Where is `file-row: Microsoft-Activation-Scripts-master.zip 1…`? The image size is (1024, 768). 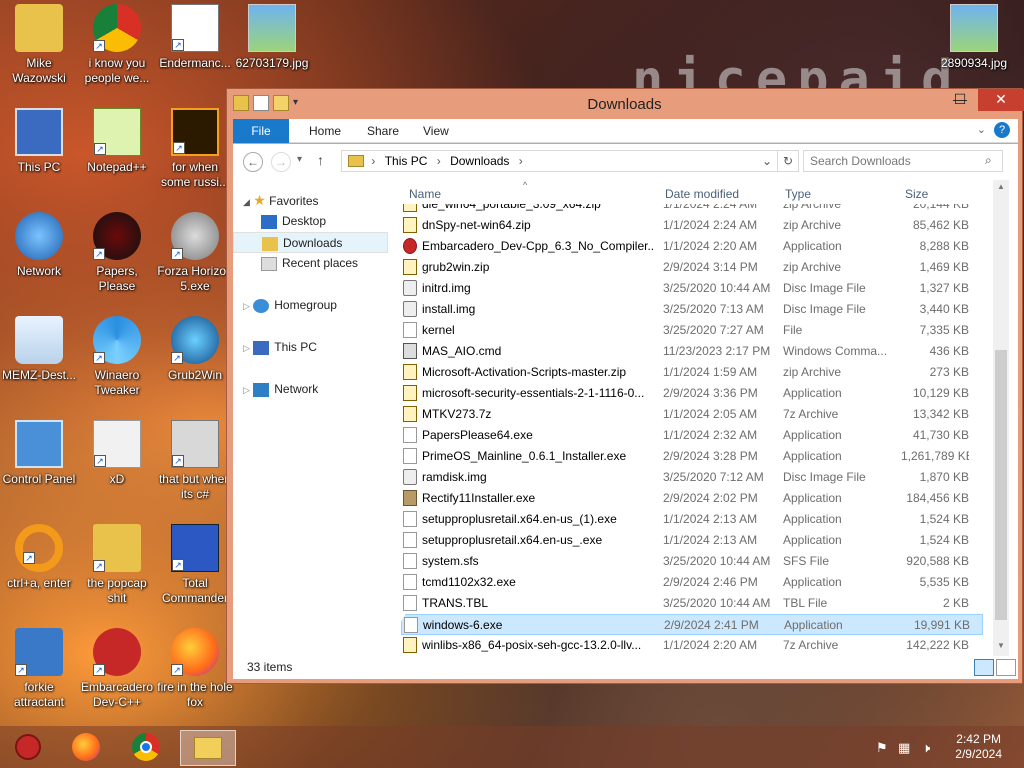 file-row: Microsoft-Activation-Scripts-master.zip 1… is located at coordinates (692, 372).